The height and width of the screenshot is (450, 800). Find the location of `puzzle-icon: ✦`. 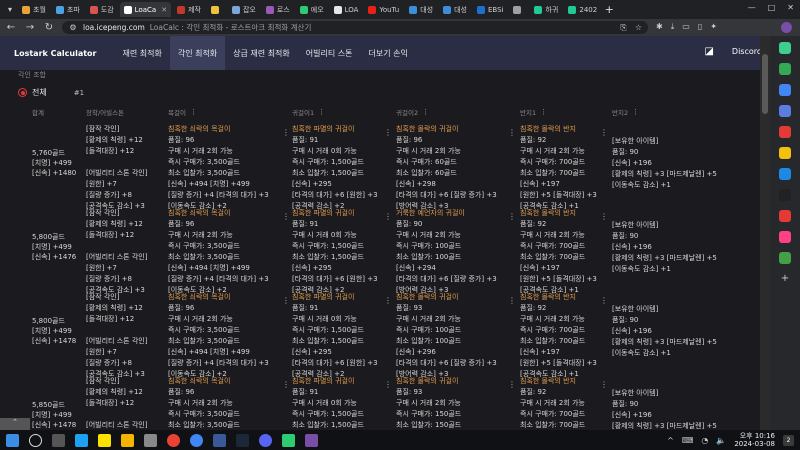

puzzle-icon: ✦ is located at coordinates (713, 27).